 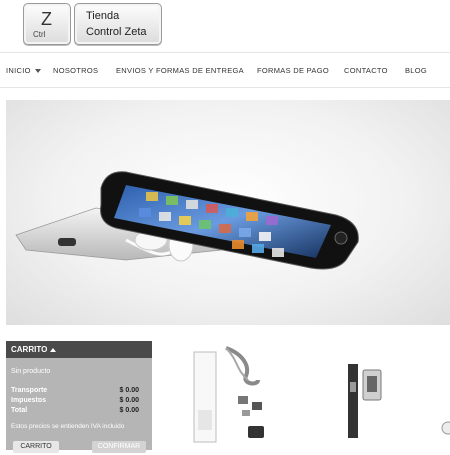 What do you see at coordinates (119, 447) in the screenshot?
I see `confirm-button: CONFIRMAR` at bounding box center [119, 447].